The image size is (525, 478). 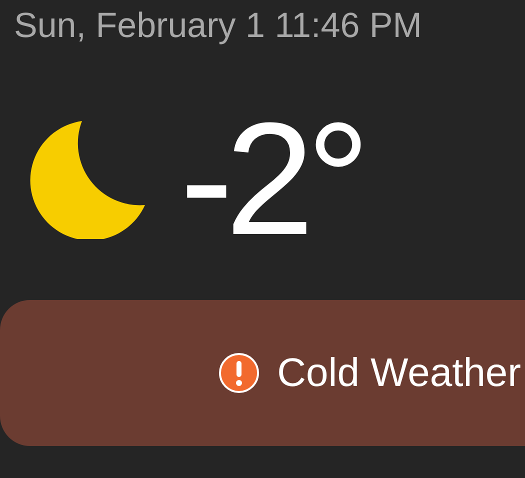 I want to click on warning-icon, so click(x=239, y=373).